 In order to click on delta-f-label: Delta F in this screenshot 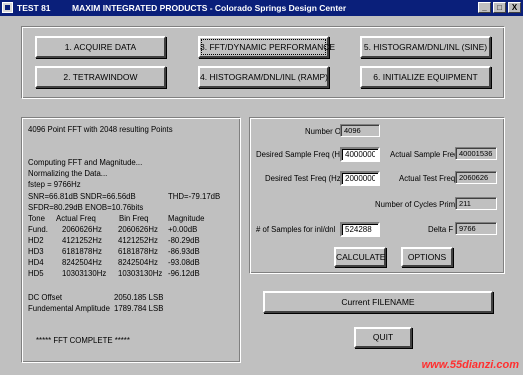, I will do `click(441, 229)`.